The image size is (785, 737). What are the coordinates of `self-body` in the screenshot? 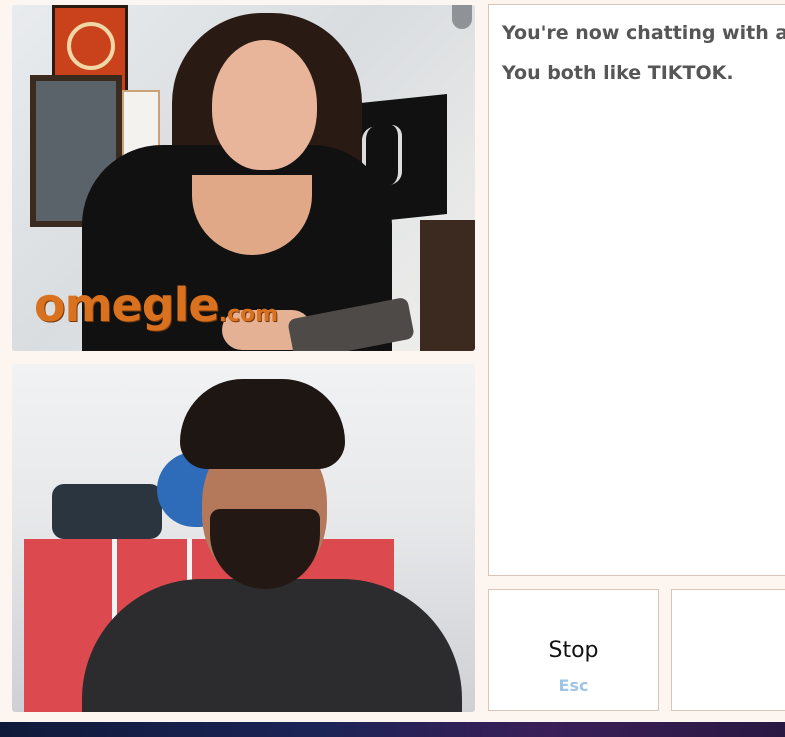 It's located at (272, 645).